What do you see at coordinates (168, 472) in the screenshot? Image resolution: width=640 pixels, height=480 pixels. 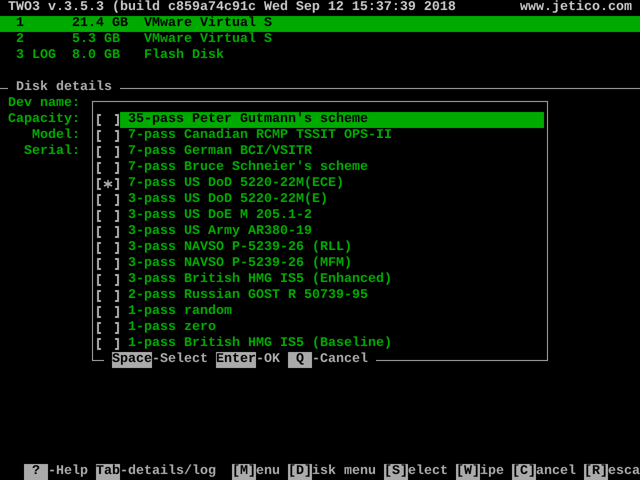 I see `key-action: -details/log` at bounding box center [168, 472].